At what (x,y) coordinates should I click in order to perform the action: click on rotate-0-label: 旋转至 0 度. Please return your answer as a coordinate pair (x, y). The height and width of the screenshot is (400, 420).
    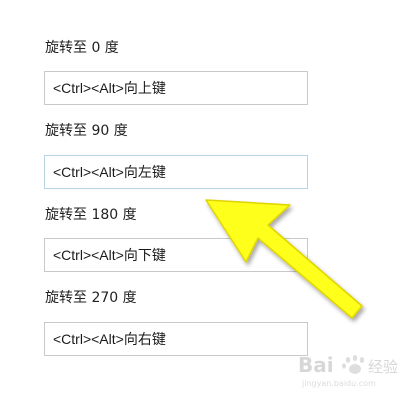
    Looking at the image, I should click on (82, 48).